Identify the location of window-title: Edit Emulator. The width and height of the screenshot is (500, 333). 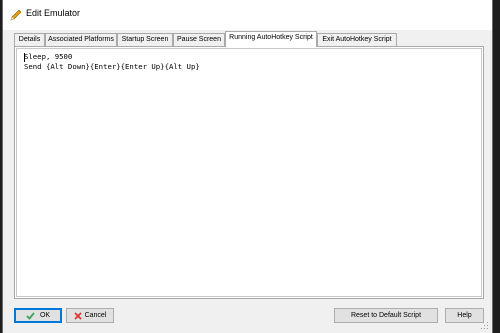
(53, 13).